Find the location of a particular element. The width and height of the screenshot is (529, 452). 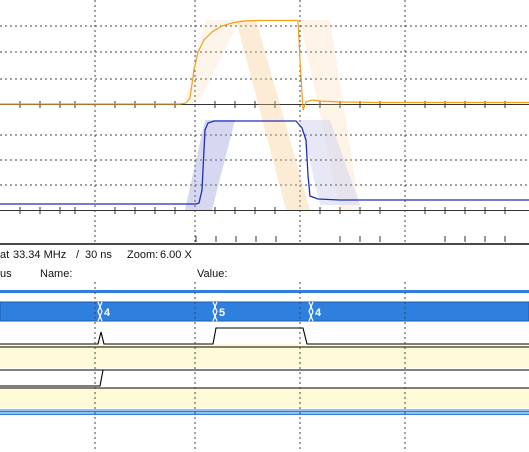

timebase-bar: at 33.34 MHz / 30 ns Zoom: 6.00 X is located at coordinates (264, 255).